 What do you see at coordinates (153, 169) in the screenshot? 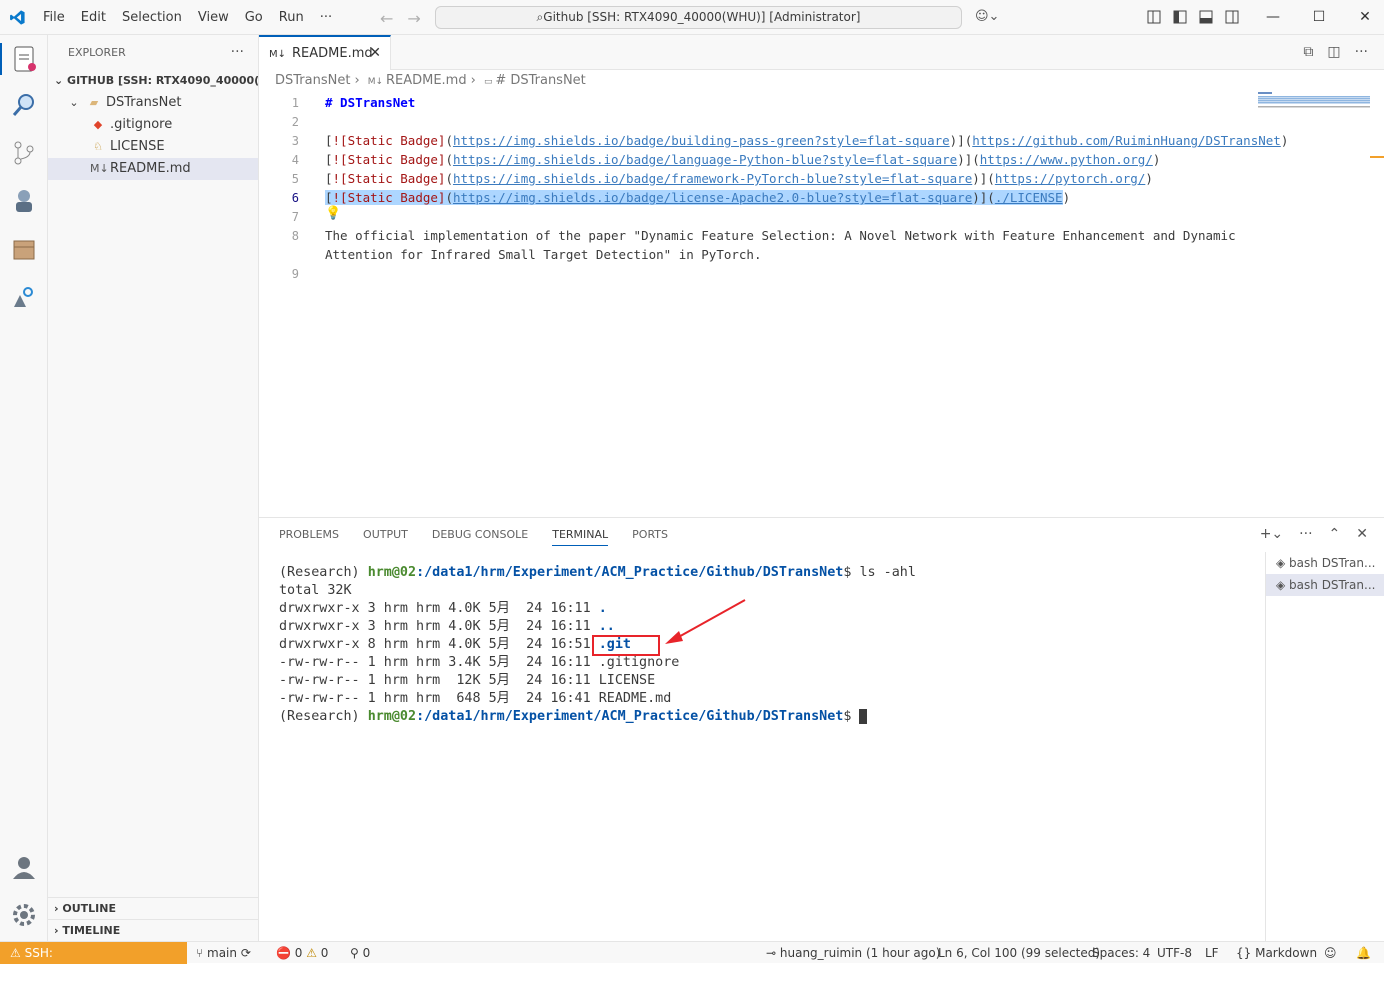
I see `file-readme: M↓README.md` at bounding box center [153, 169].